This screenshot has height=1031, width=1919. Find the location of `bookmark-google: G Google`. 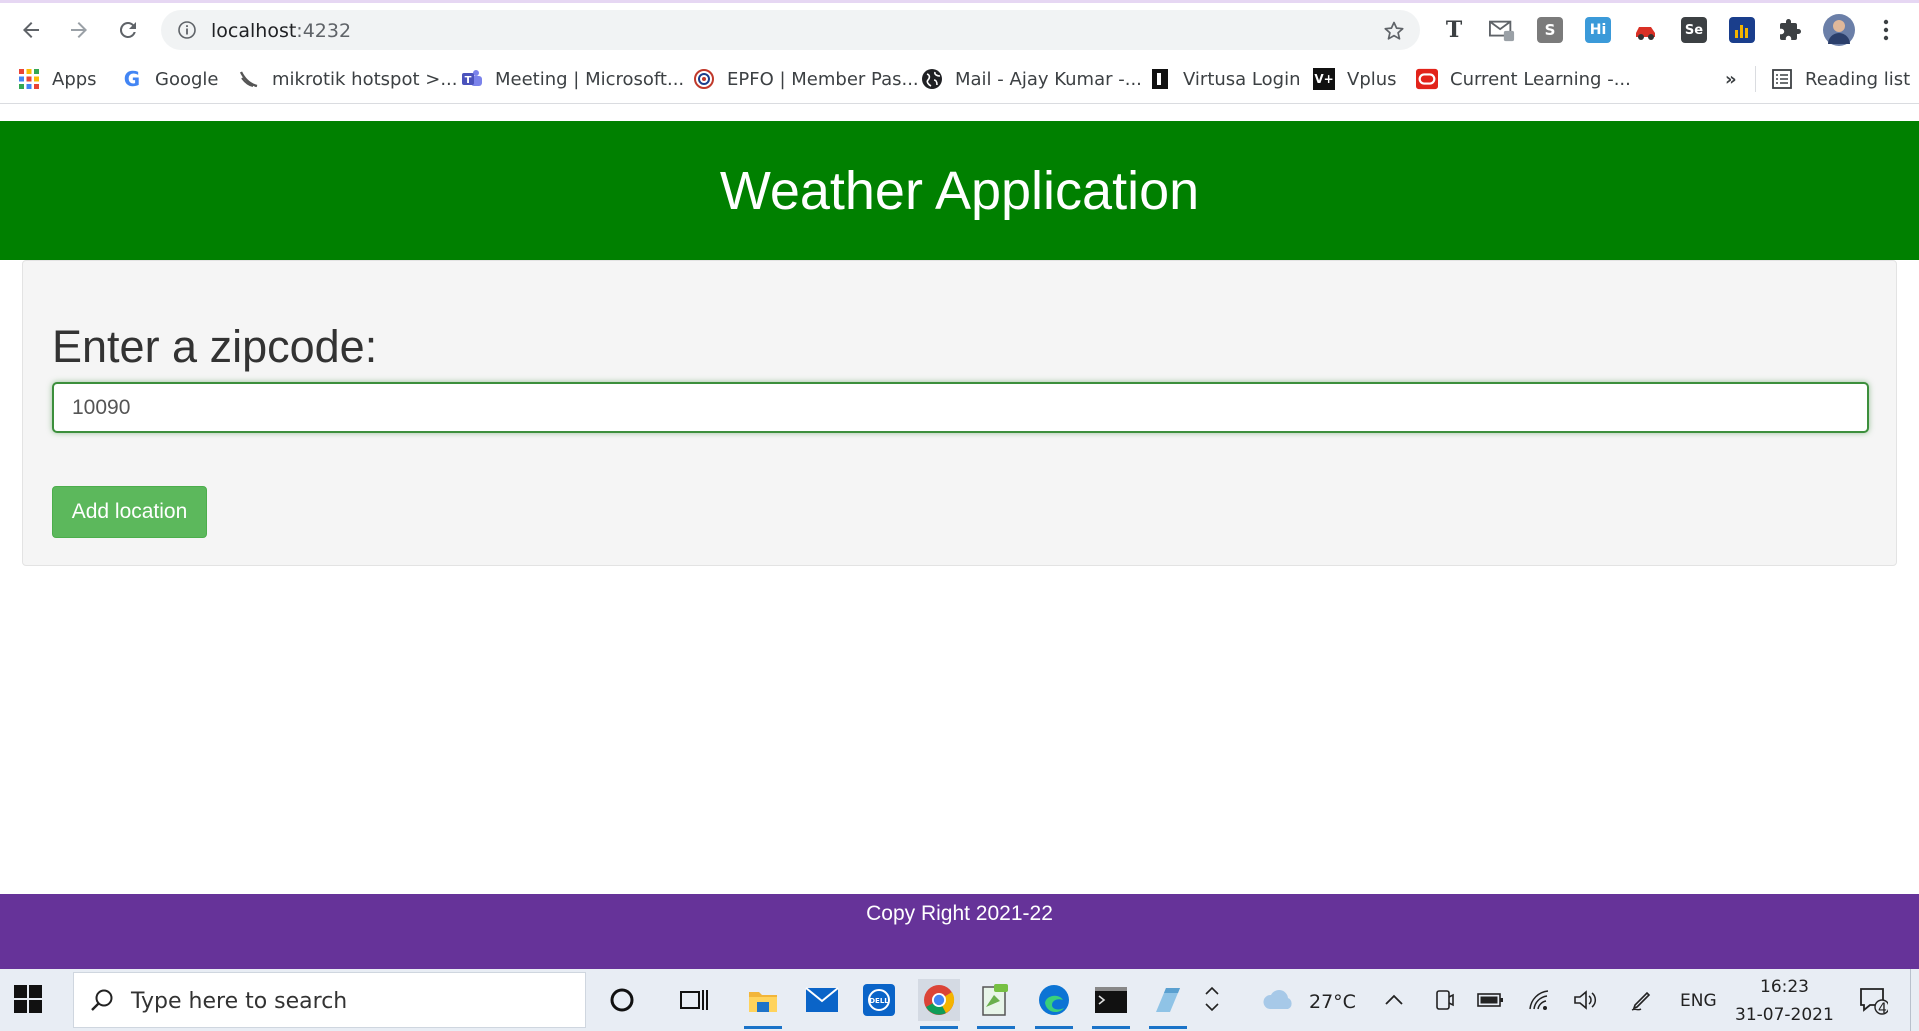

bookmark-google: G Google is located at coordinates (170, 79).